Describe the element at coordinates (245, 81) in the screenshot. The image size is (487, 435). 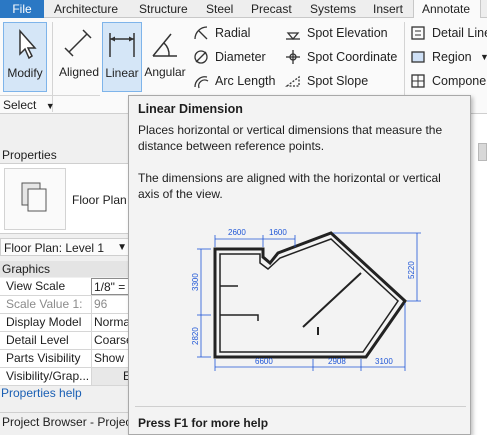
I see `arc-length-label: Arc Length` at that location.